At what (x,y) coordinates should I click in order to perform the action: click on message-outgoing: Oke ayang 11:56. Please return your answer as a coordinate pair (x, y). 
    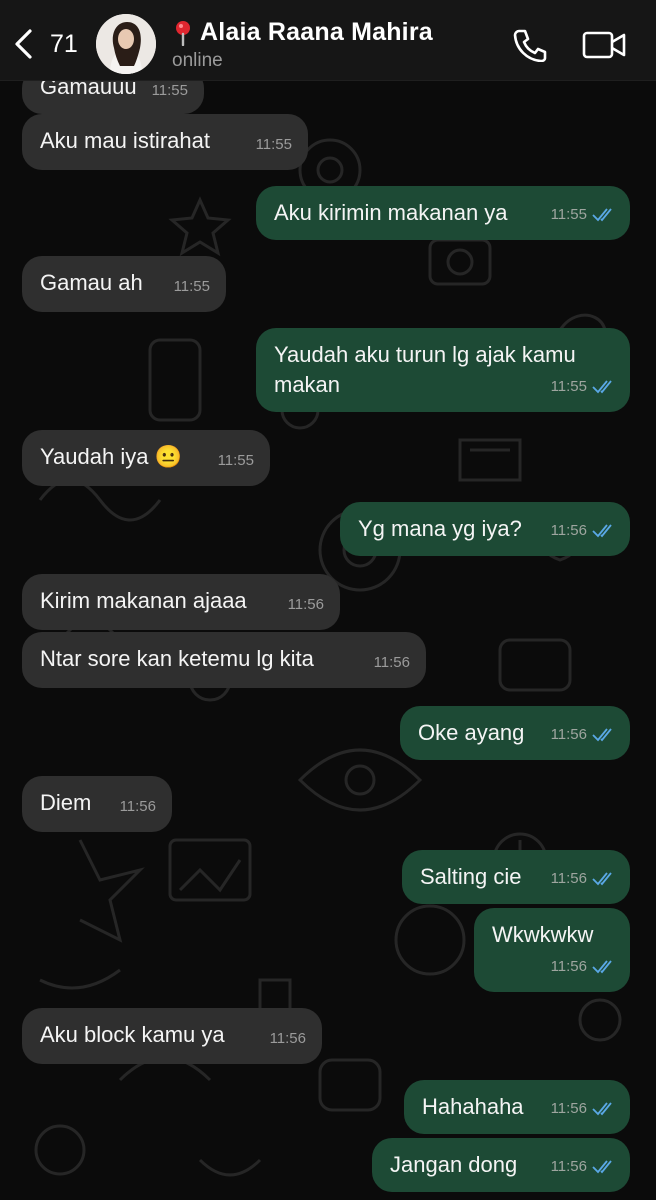
    Looking at the image, I should click on (515, 733).